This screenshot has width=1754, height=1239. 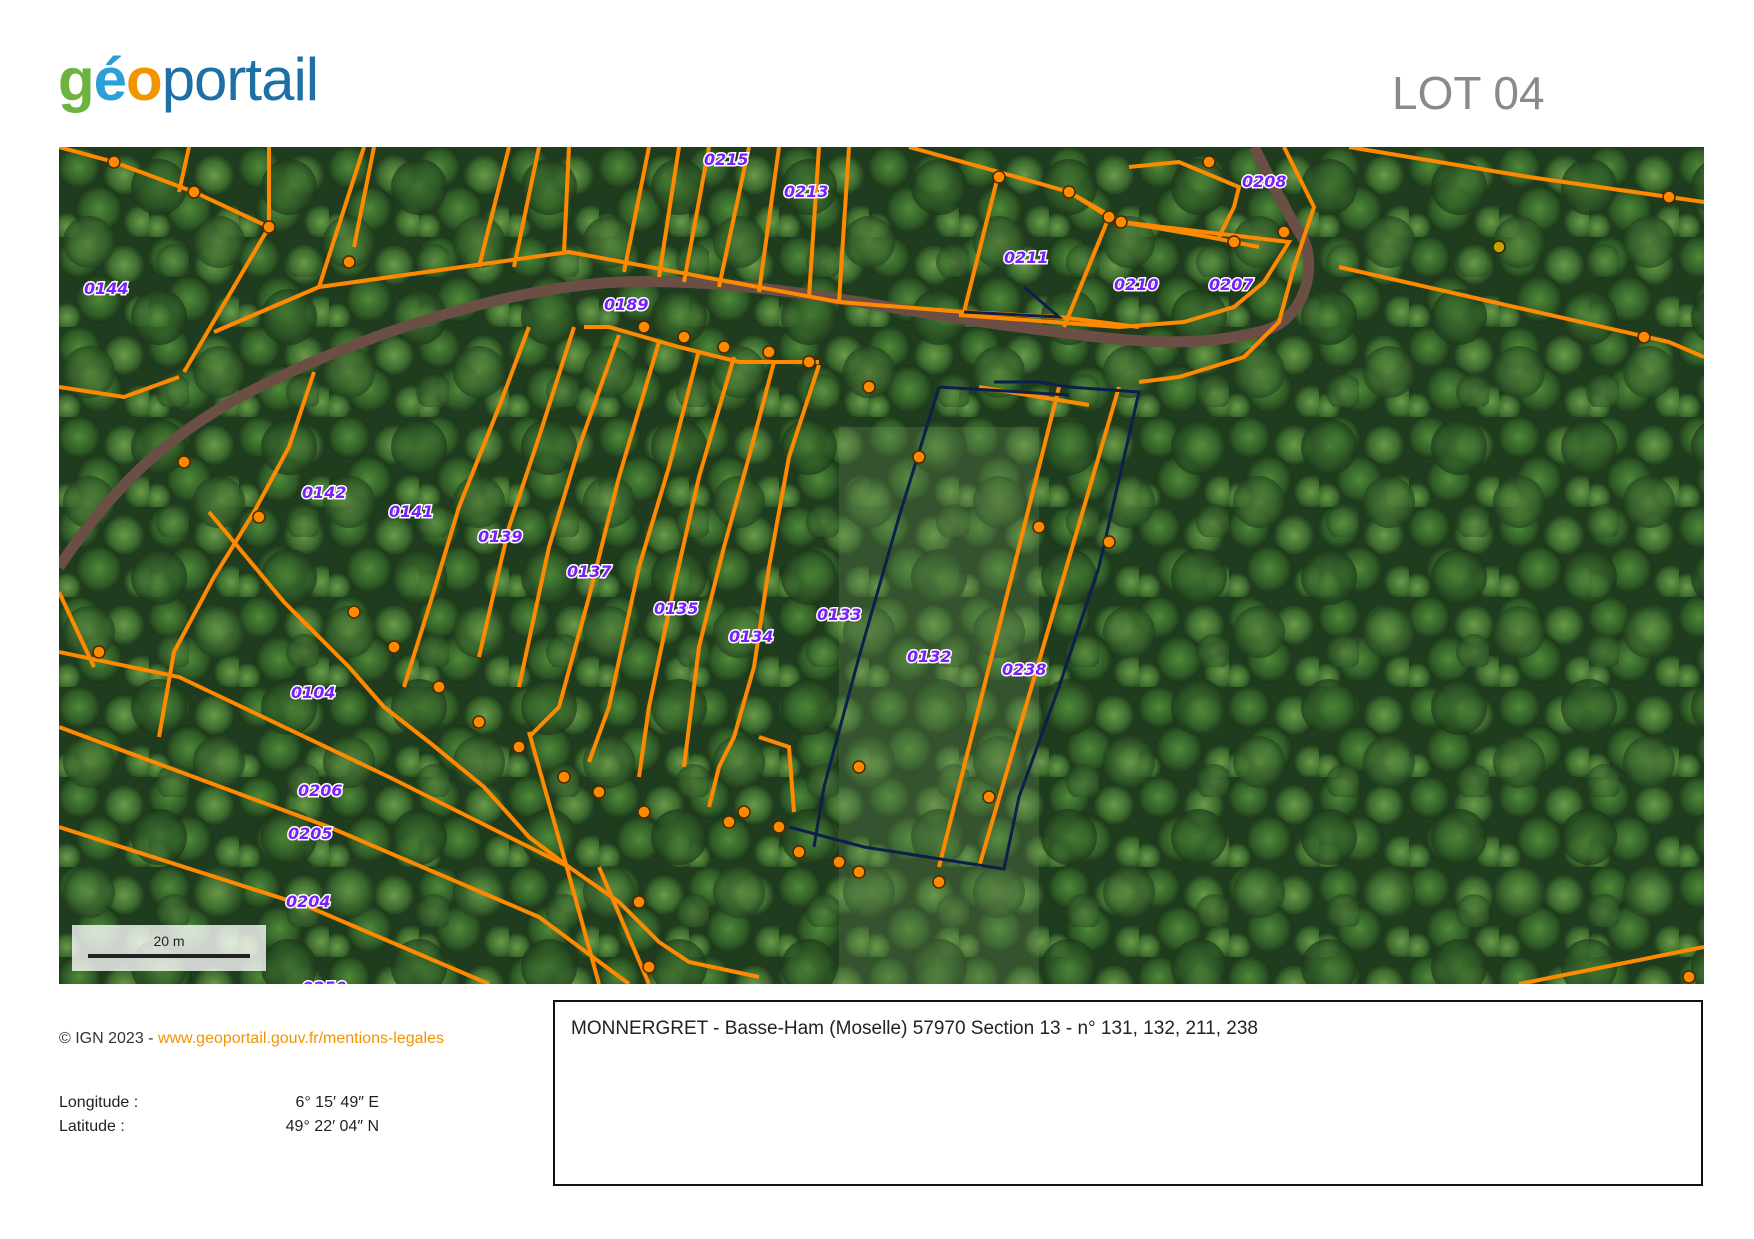 What do you see at coordinates (310, 833) in the screenshot?
I see `parcel-label: 0205` at bounding box center [310, 833].